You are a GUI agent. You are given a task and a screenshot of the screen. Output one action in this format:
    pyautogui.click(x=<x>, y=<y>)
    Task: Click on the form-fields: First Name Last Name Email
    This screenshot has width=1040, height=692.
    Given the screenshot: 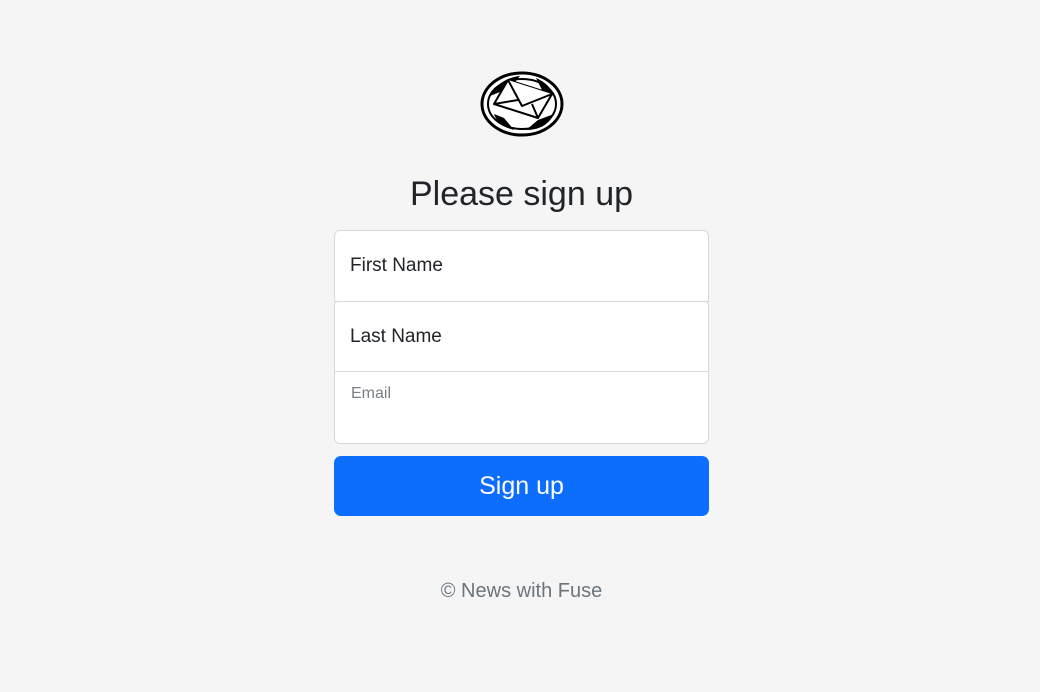 What is the action you would take?
    pyautogui.click(x=521, y=337)
    